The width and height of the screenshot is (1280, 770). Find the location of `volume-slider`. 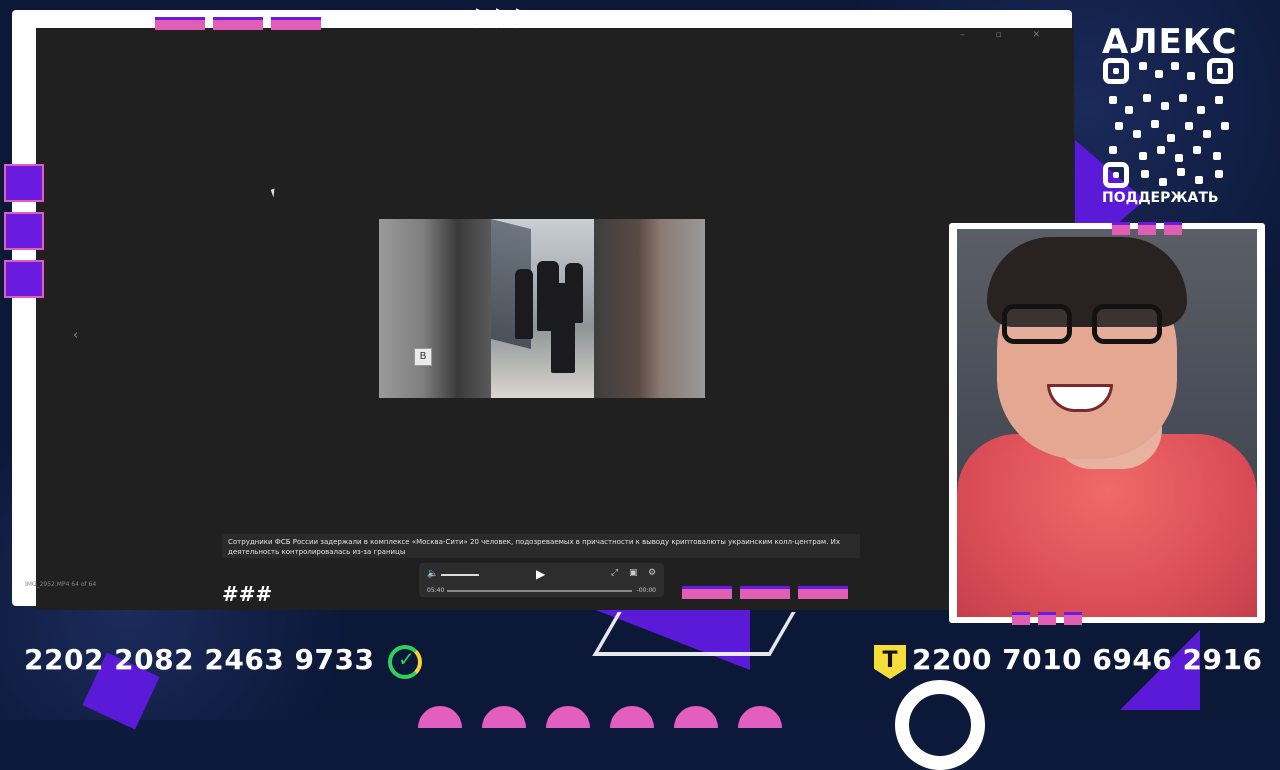

volume-slider is located at coordinates (460, 575).